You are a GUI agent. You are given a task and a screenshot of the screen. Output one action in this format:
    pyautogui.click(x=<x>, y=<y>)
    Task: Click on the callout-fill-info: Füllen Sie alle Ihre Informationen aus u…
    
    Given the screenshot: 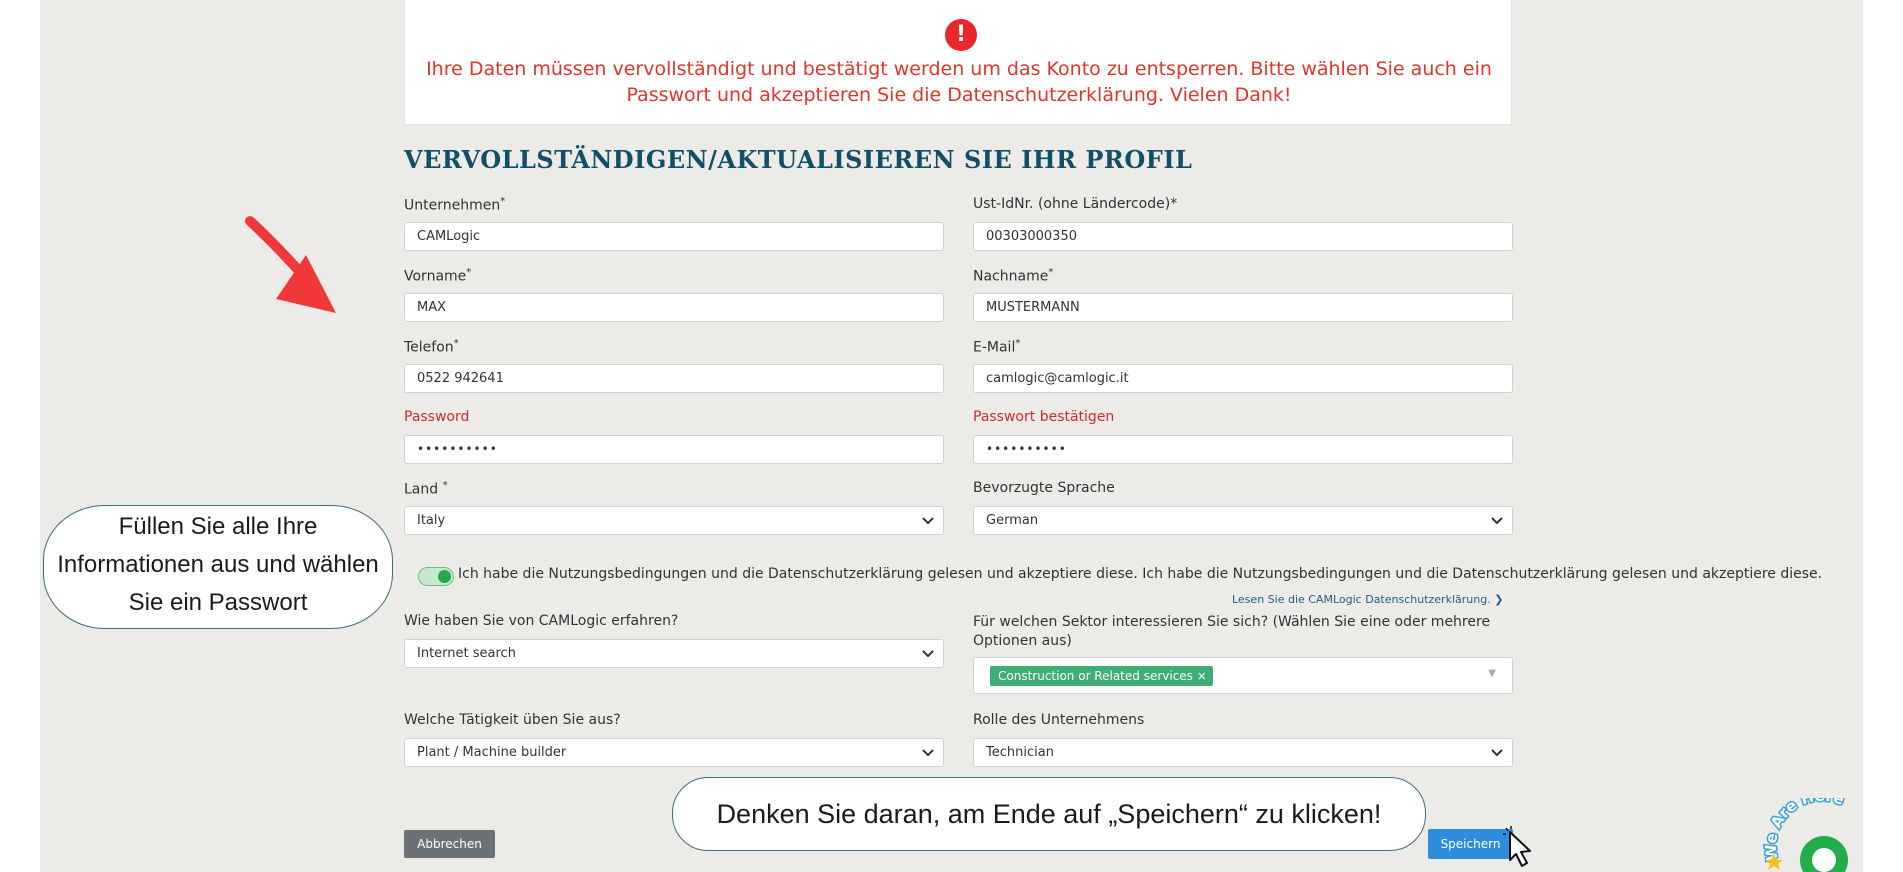 What is the action you would take?
    pyautogui.click(x=218, y=567)
    